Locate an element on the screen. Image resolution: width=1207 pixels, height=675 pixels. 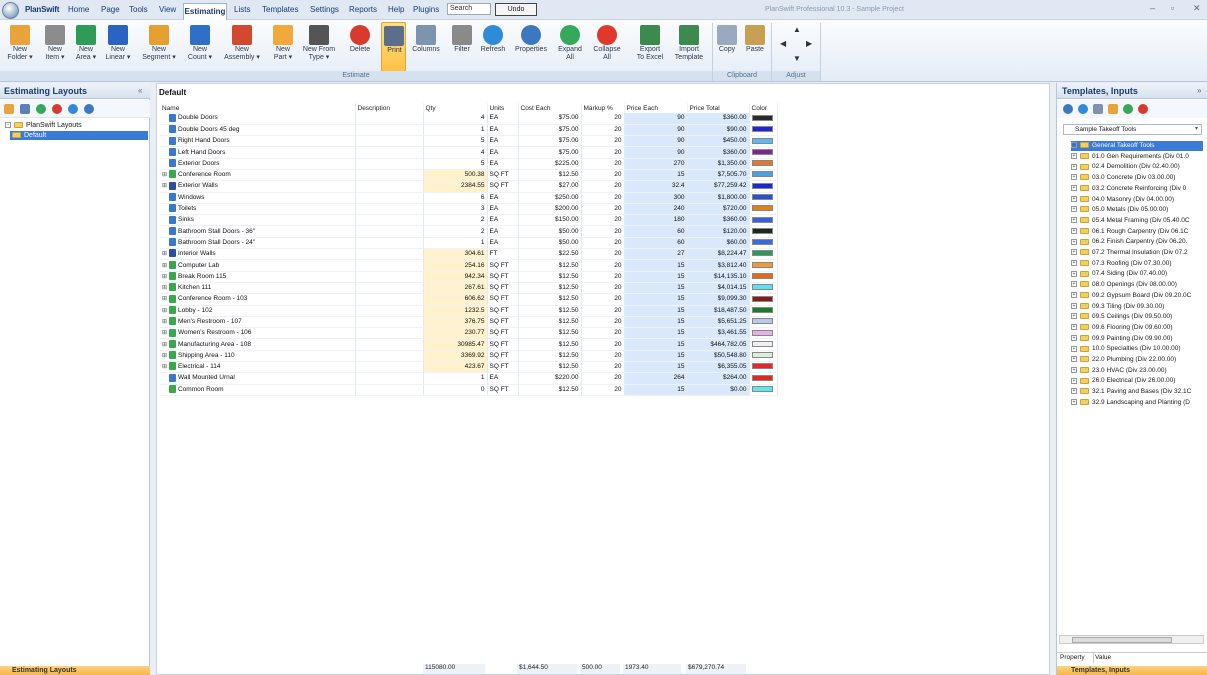
cell-name: Windows is located at coordinates (258, 198).